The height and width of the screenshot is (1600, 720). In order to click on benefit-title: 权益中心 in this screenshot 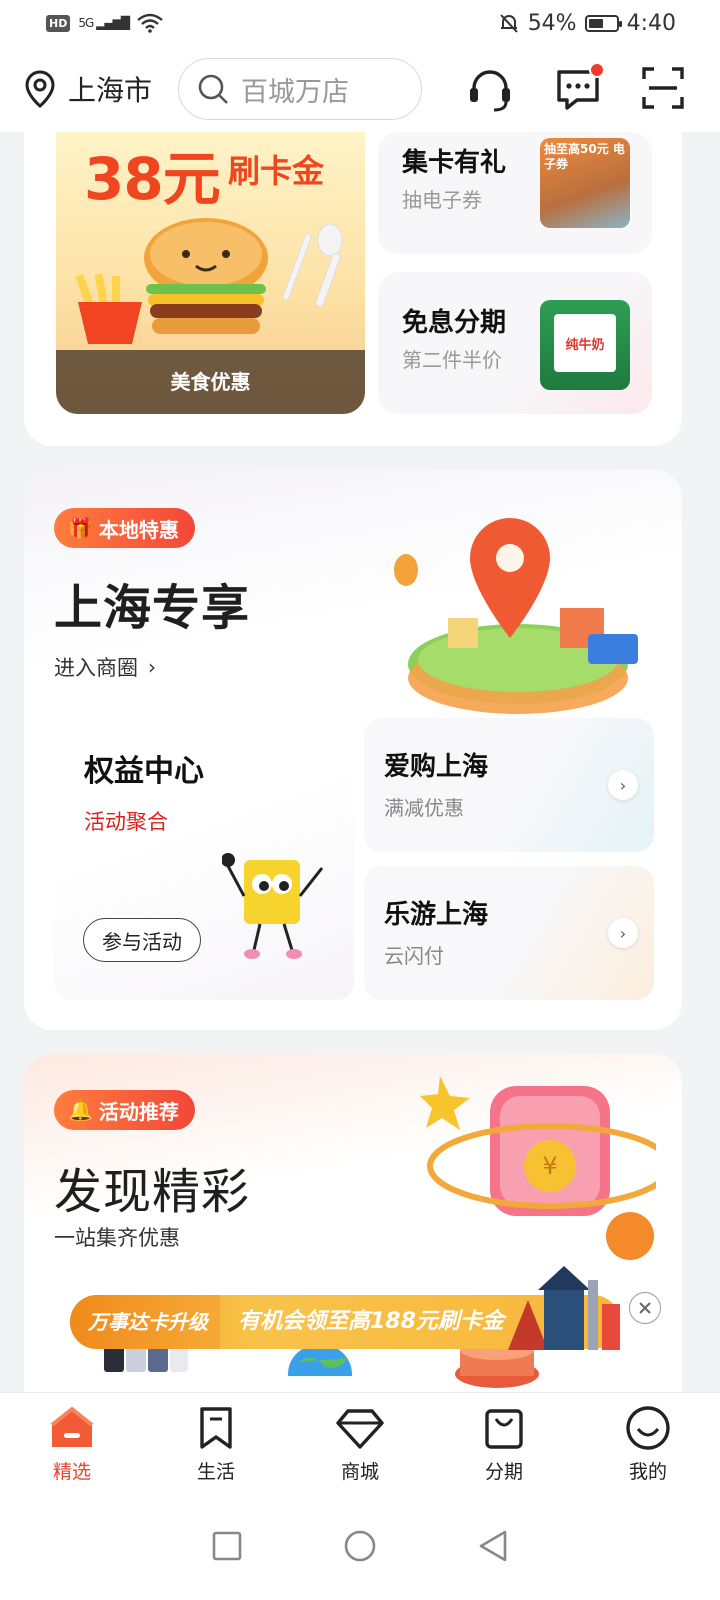, I will do `click(144, 771)`.